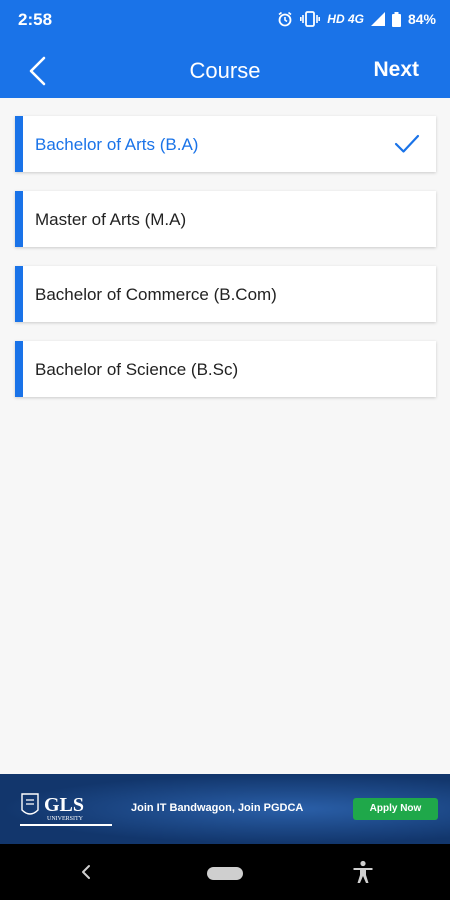 This screenshot has height=900, width=450. What do you see at coordinates (65, 819) in the screenshot?
I see `logo-subtext: UNIVERSITY` at bounding box center [65, 819].